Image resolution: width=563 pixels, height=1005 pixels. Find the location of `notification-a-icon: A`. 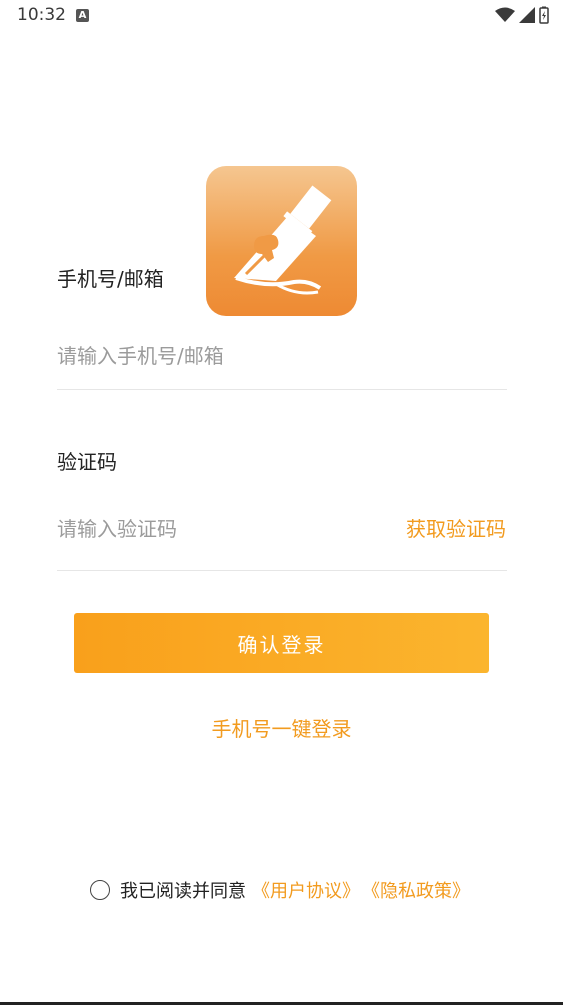

notification-a-icon: A is located at coordinates (82, 15).